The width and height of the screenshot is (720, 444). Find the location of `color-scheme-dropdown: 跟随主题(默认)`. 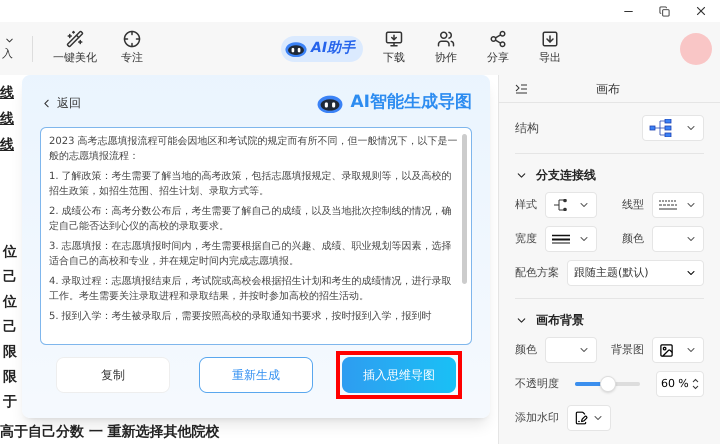

color-scheme-dropdown: 跟随主题(默认) is located at coordinates (635, 273).